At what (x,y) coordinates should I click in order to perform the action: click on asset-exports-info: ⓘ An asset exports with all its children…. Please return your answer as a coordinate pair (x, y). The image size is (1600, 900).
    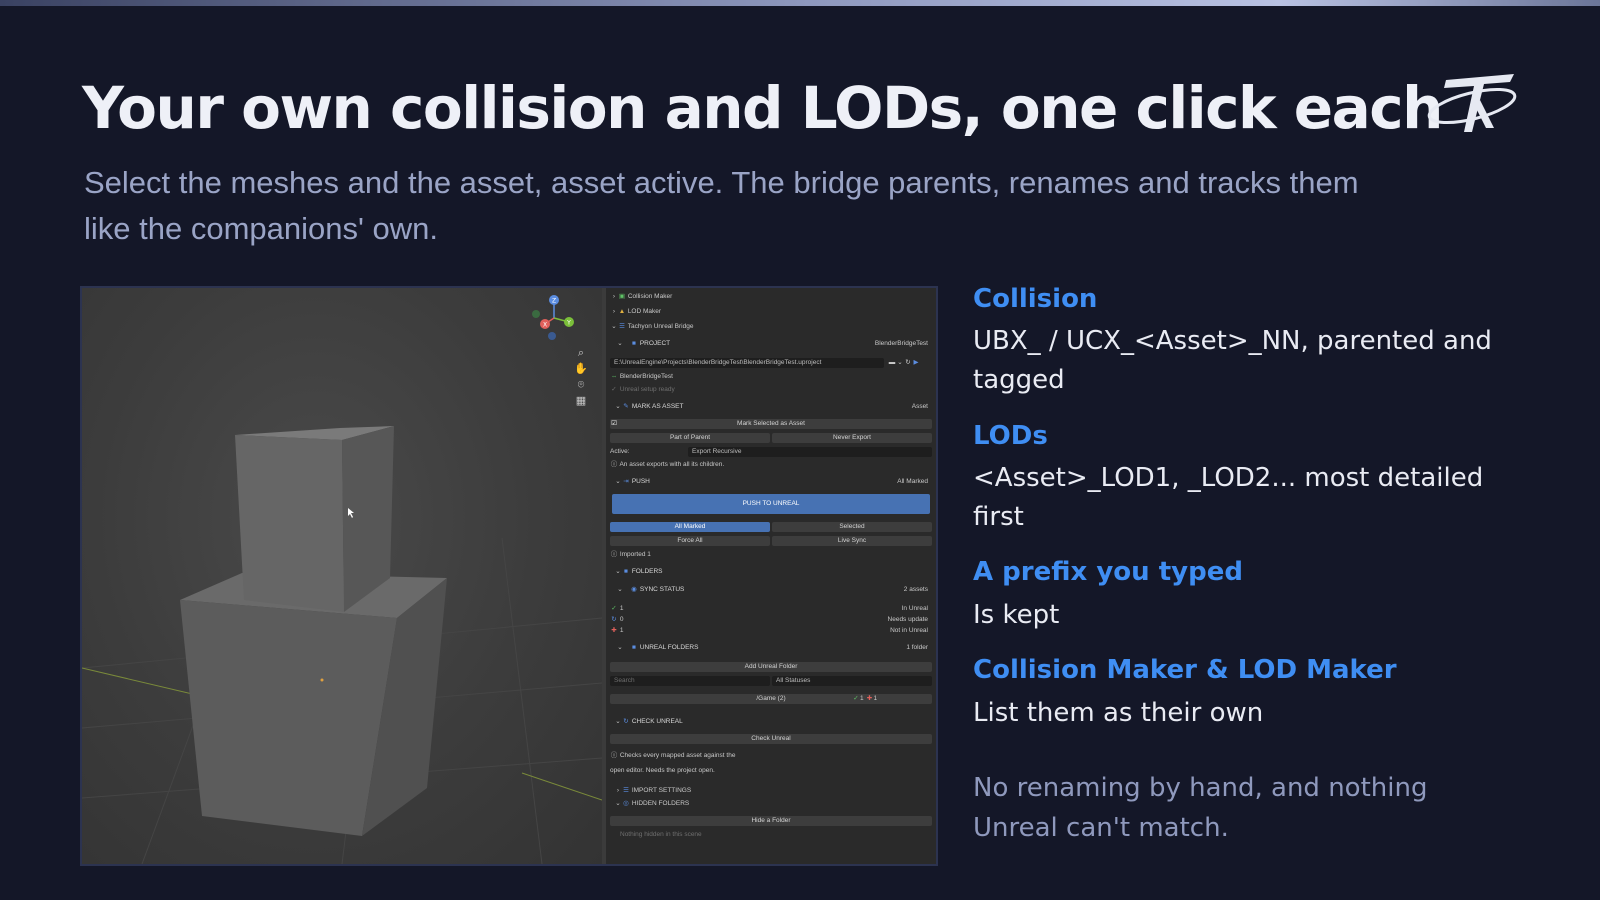
    Looking at the image, I should click on (667, 464).